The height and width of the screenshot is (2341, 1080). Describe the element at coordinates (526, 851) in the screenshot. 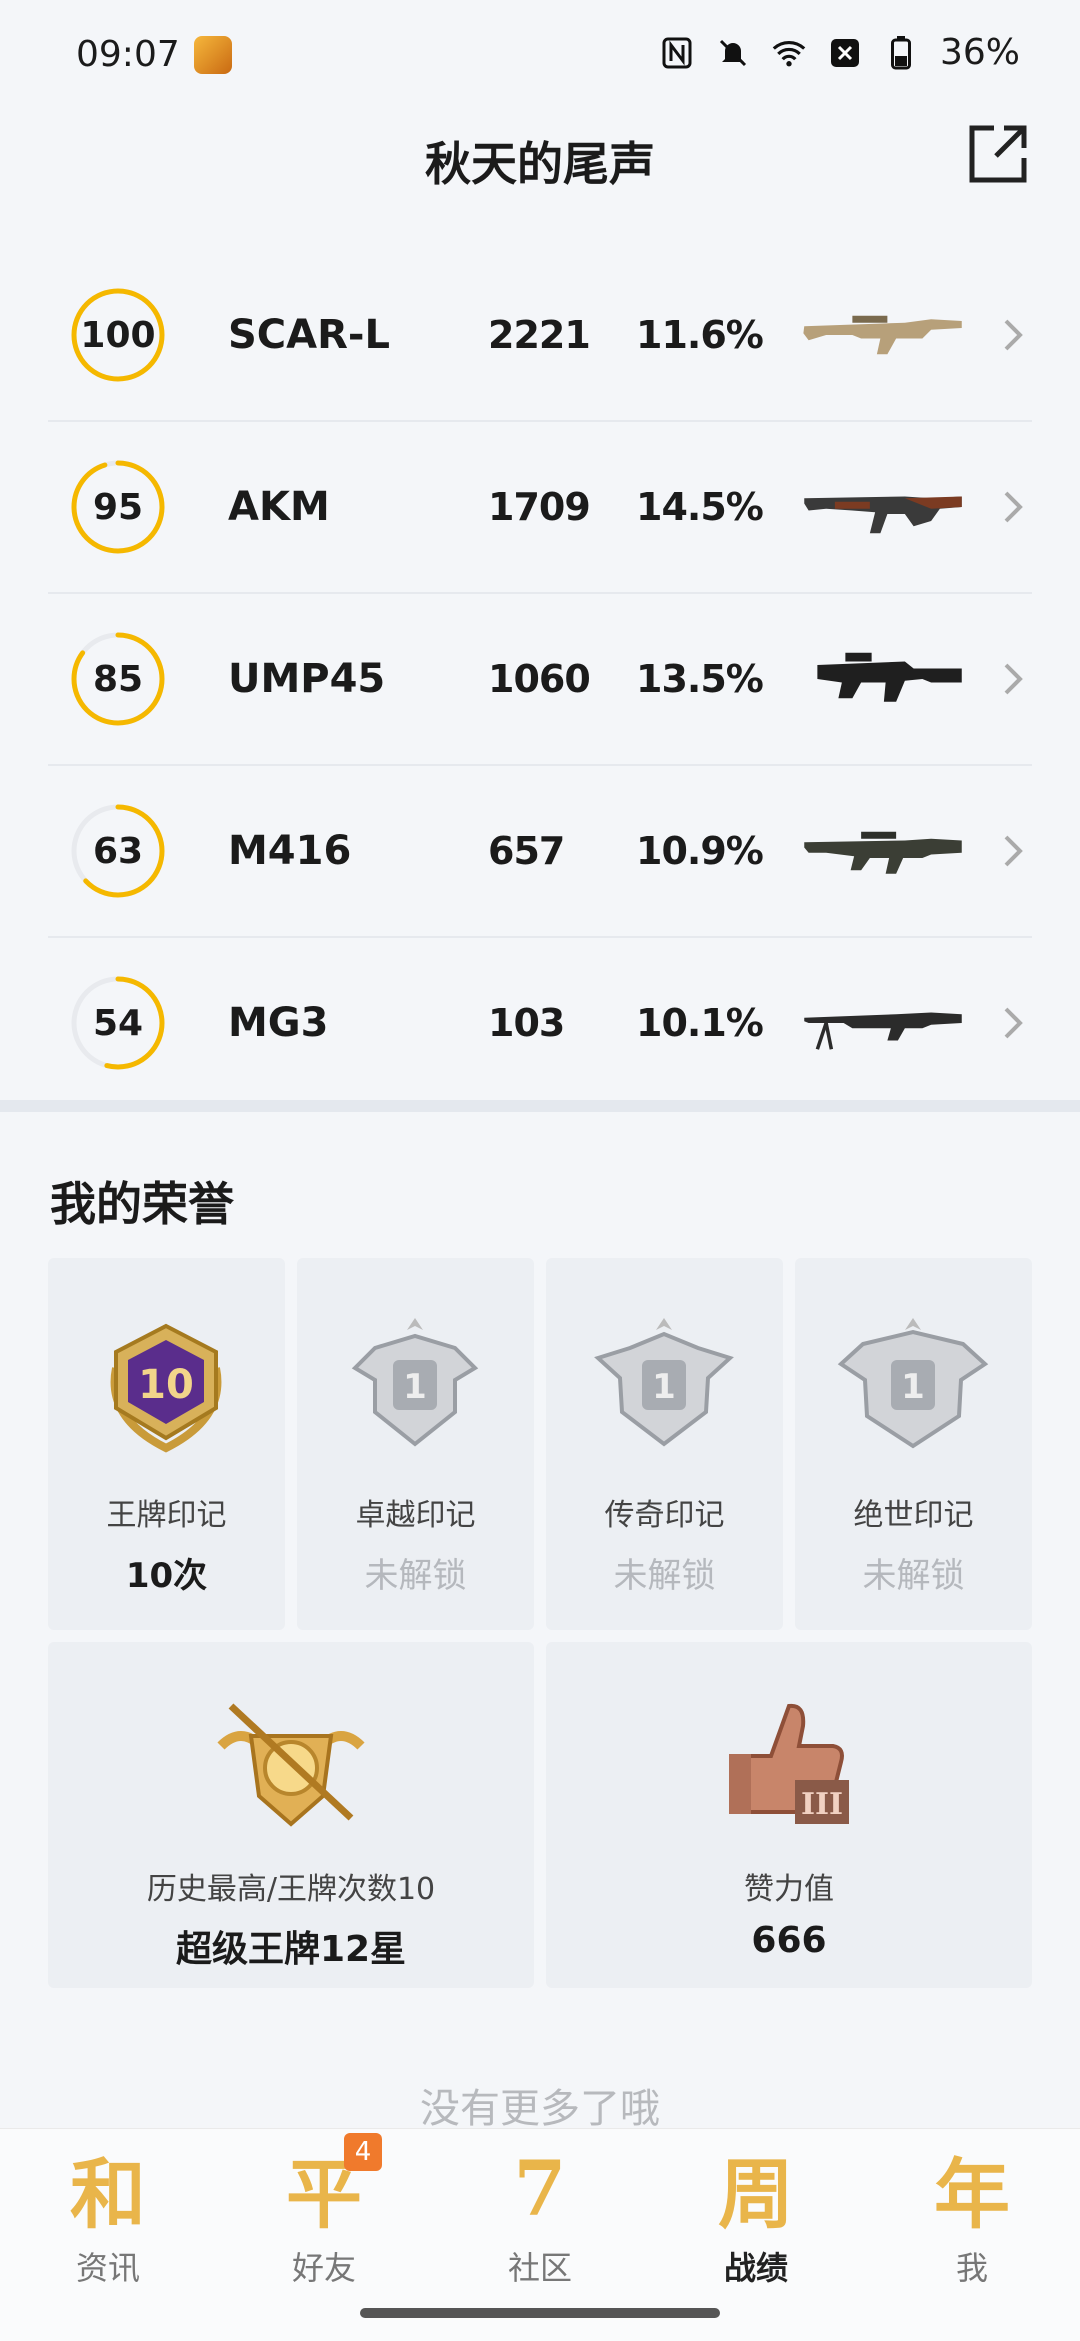

I see `weapon-kill-count: 657` at that location.